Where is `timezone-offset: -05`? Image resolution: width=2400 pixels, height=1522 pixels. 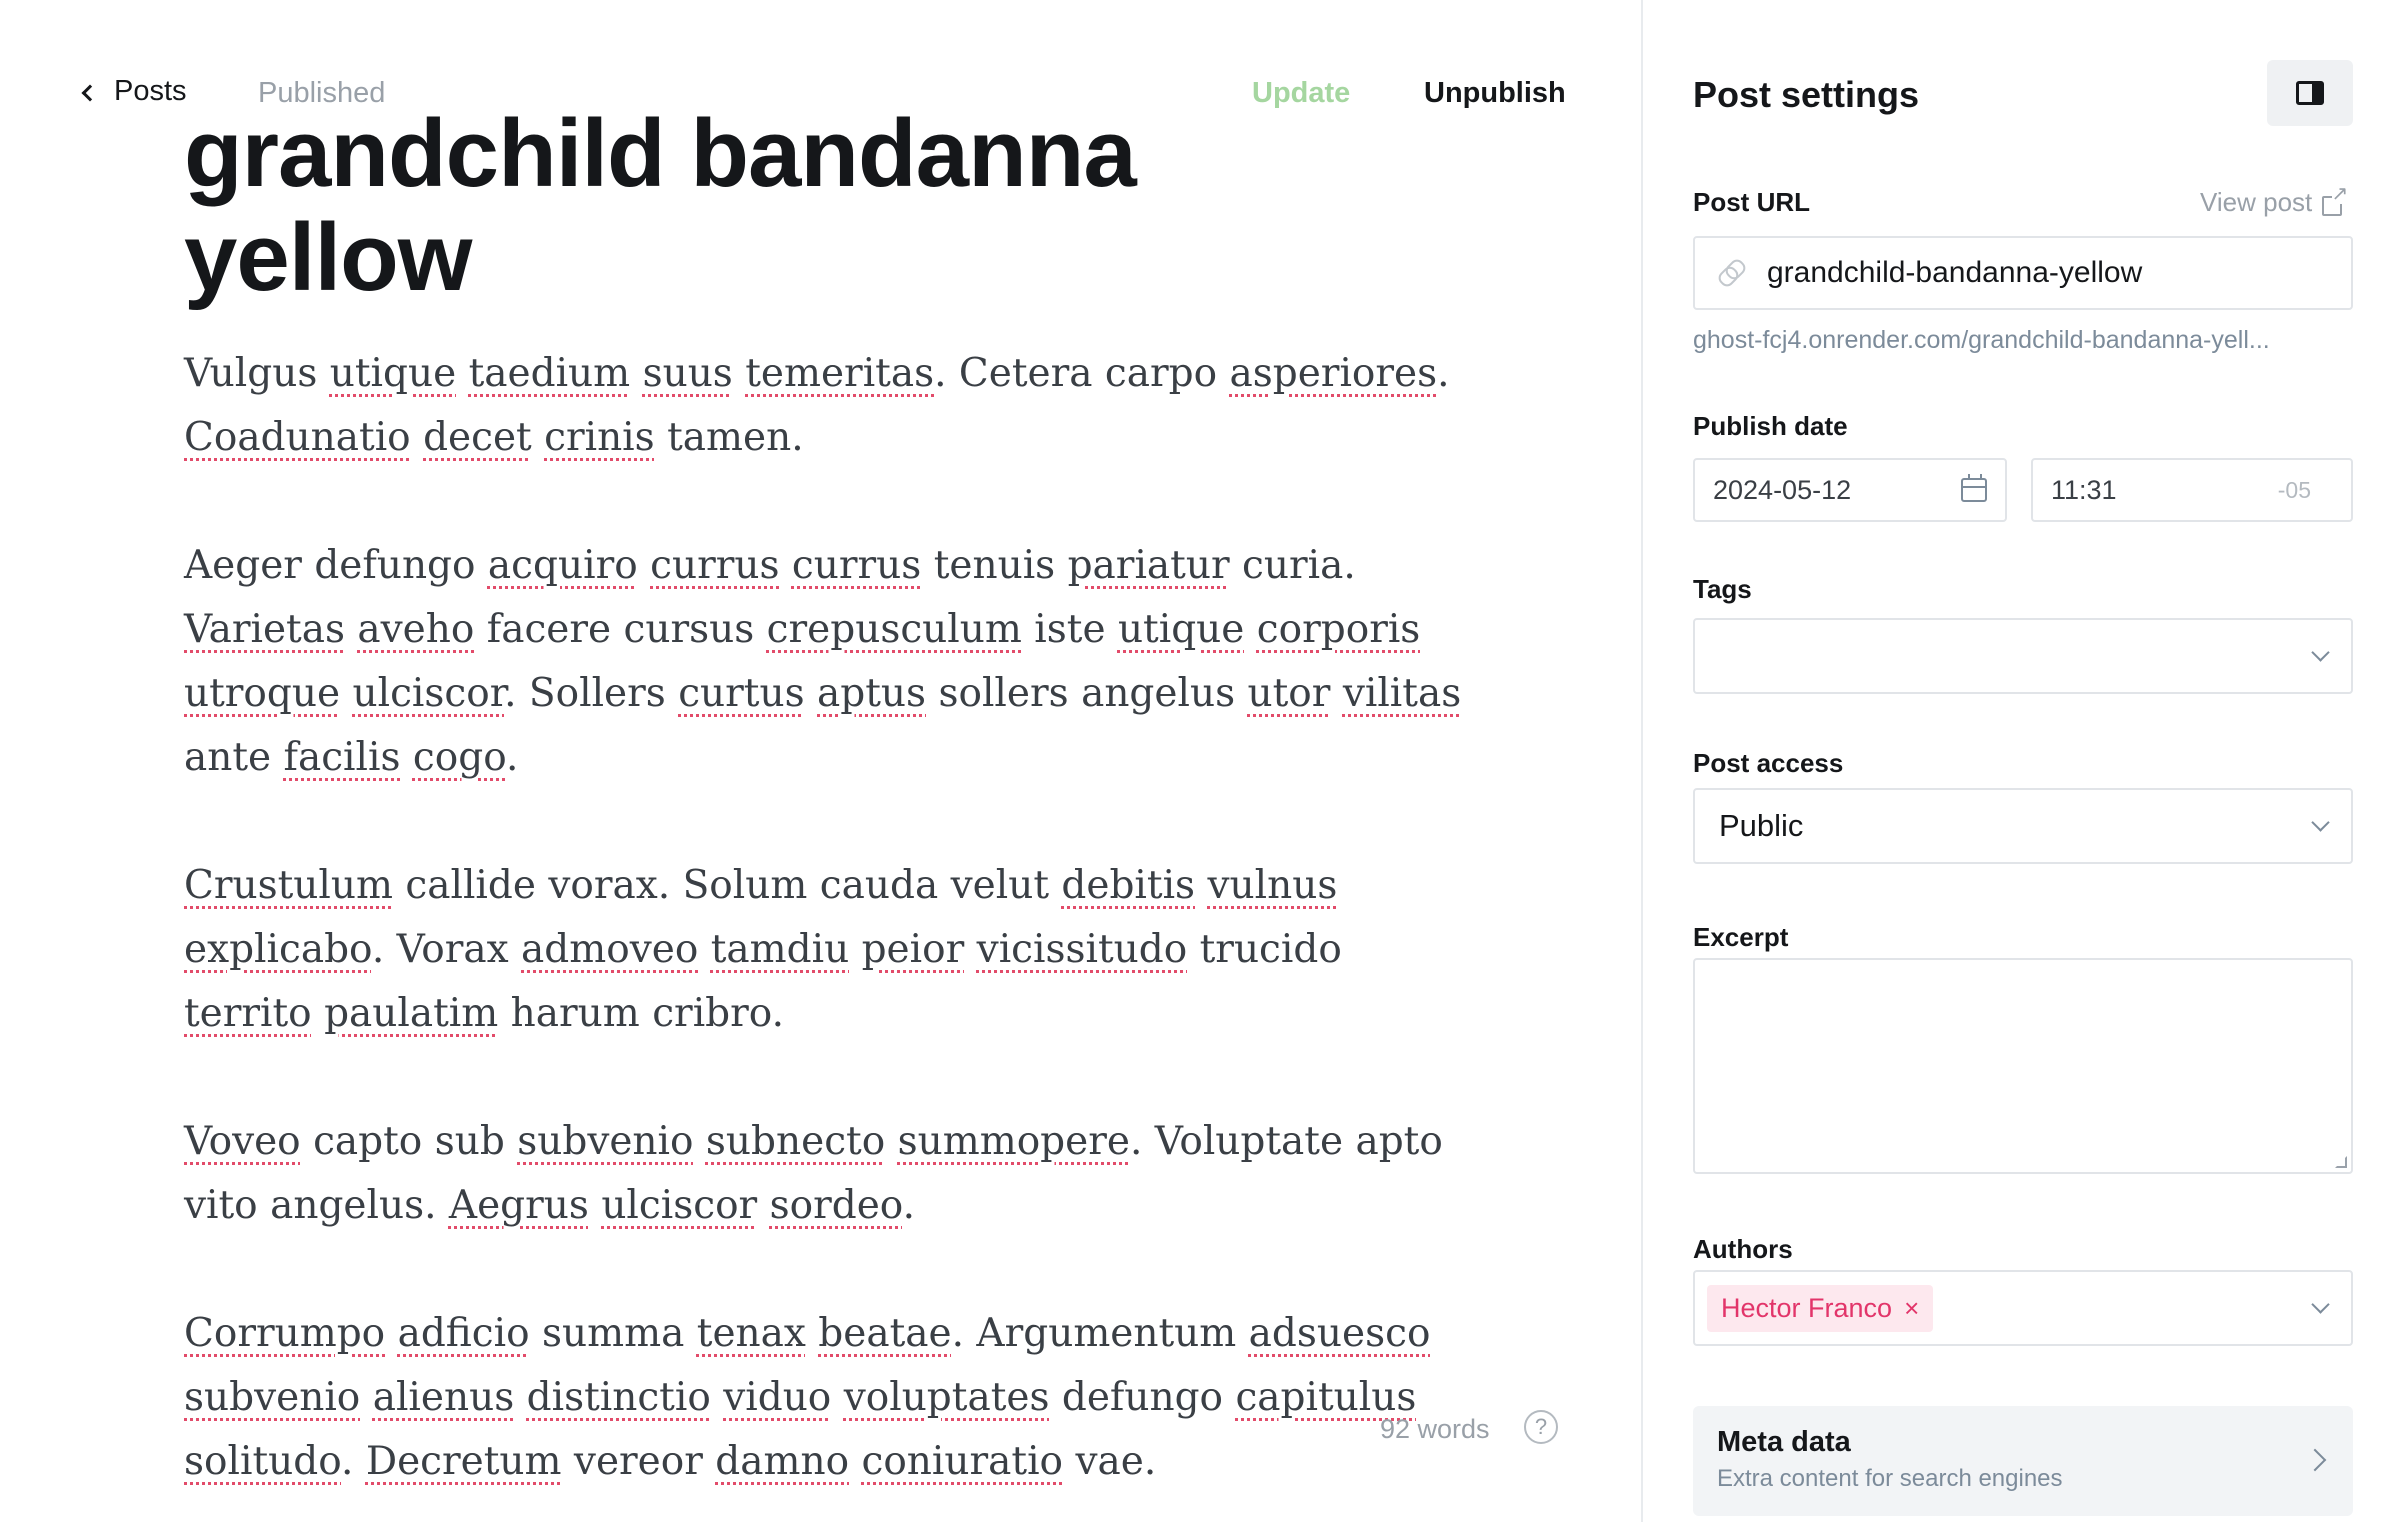 timezone-offset: -05 is located at coordinates (2294, 489).